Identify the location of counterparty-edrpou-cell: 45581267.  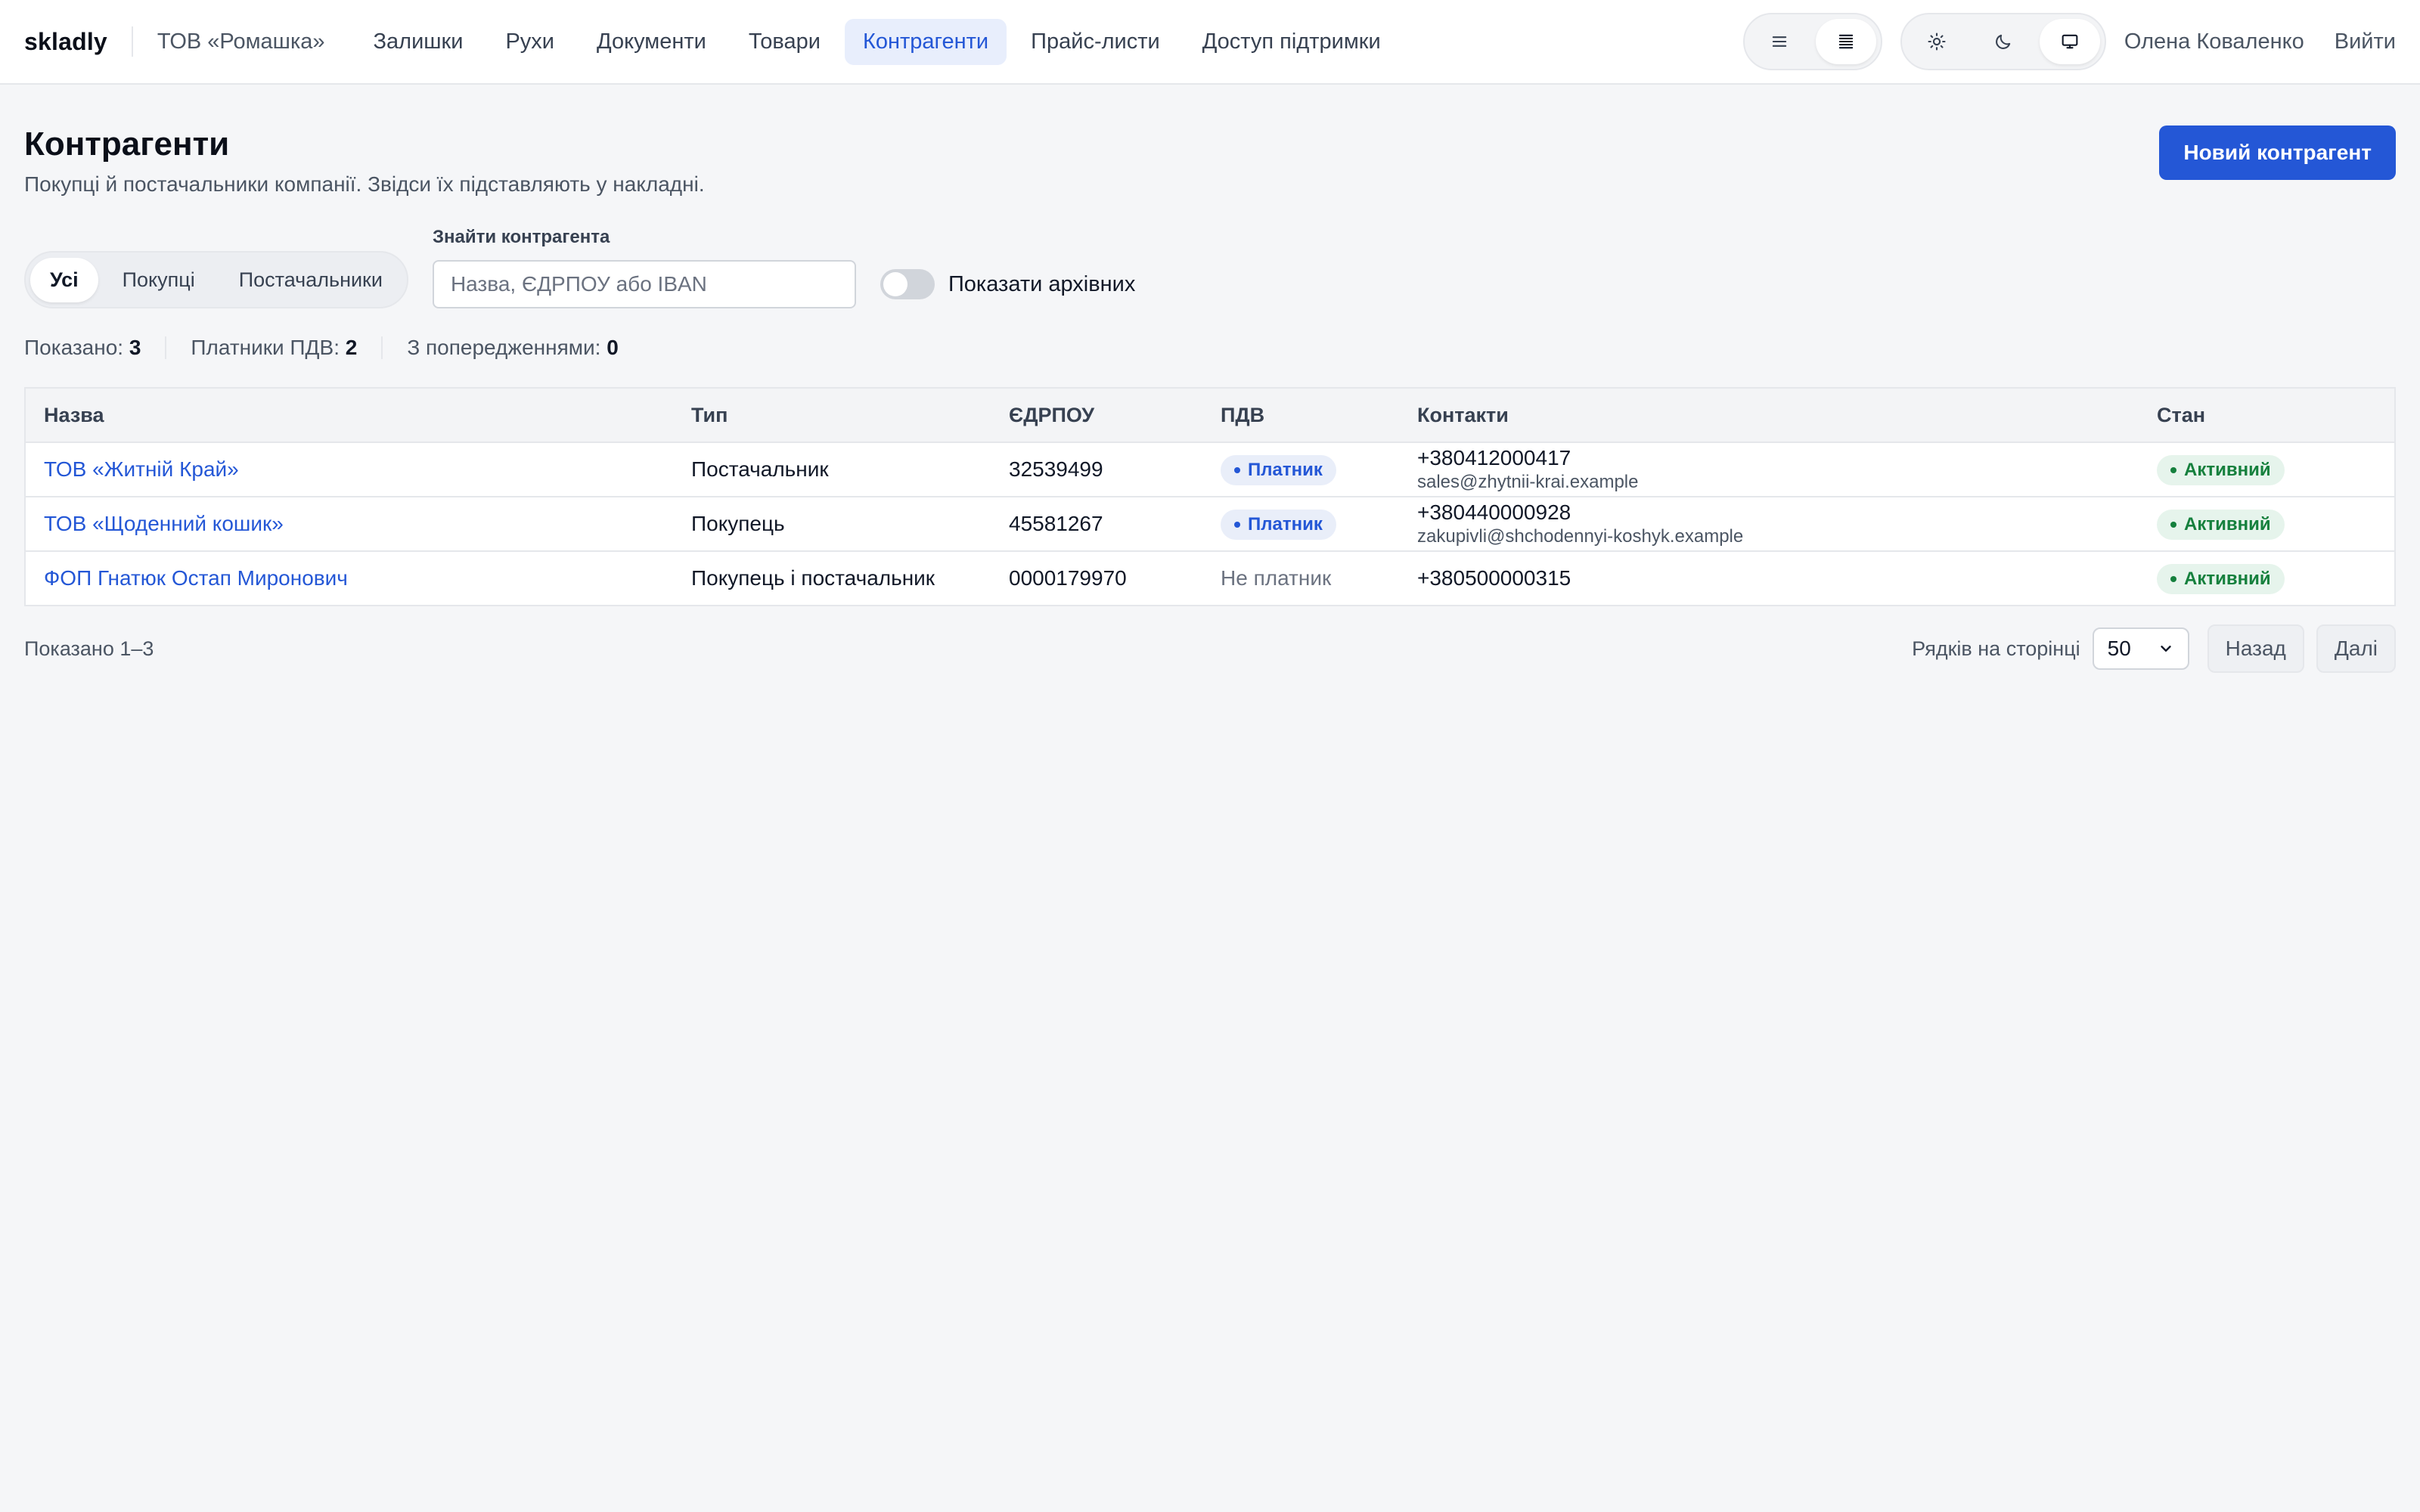
(1056, 523).